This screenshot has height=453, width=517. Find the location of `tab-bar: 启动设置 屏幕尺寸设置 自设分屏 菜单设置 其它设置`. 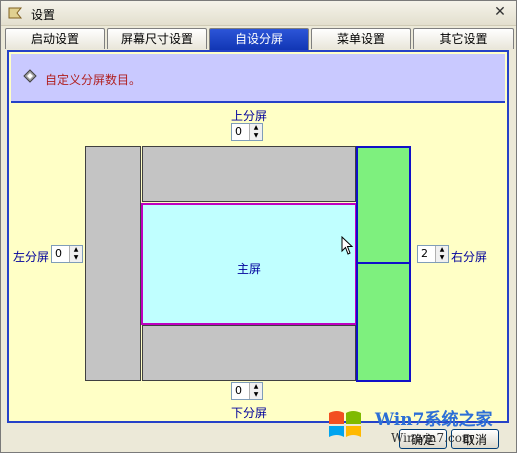

tab-bar: 启动设置 屏幕尺寸设置 自设分屏 菜单设置 其它设置 is located at coordinates (259, 39).